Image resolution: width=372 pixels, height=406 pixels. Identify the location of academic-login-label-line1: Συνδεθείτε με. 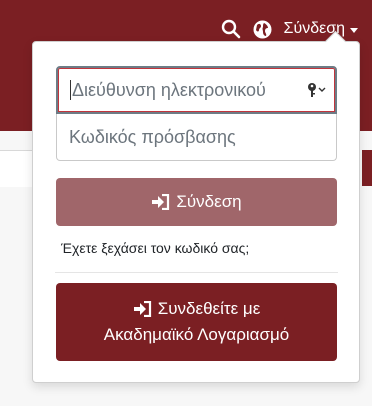
(209, 308).